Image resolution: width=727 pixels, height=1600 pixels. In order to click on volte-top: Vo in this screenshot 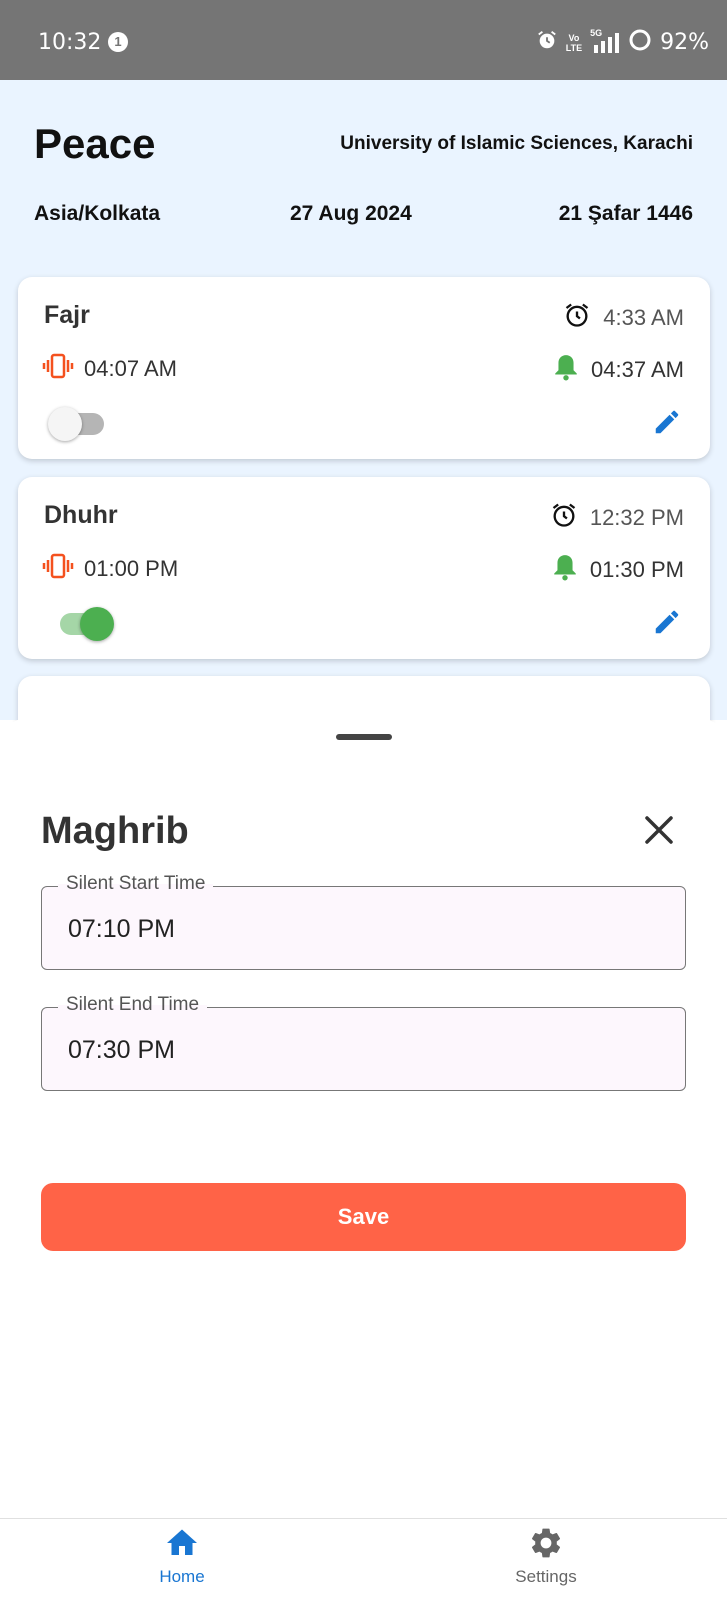, I will do `click(574, 37)`.